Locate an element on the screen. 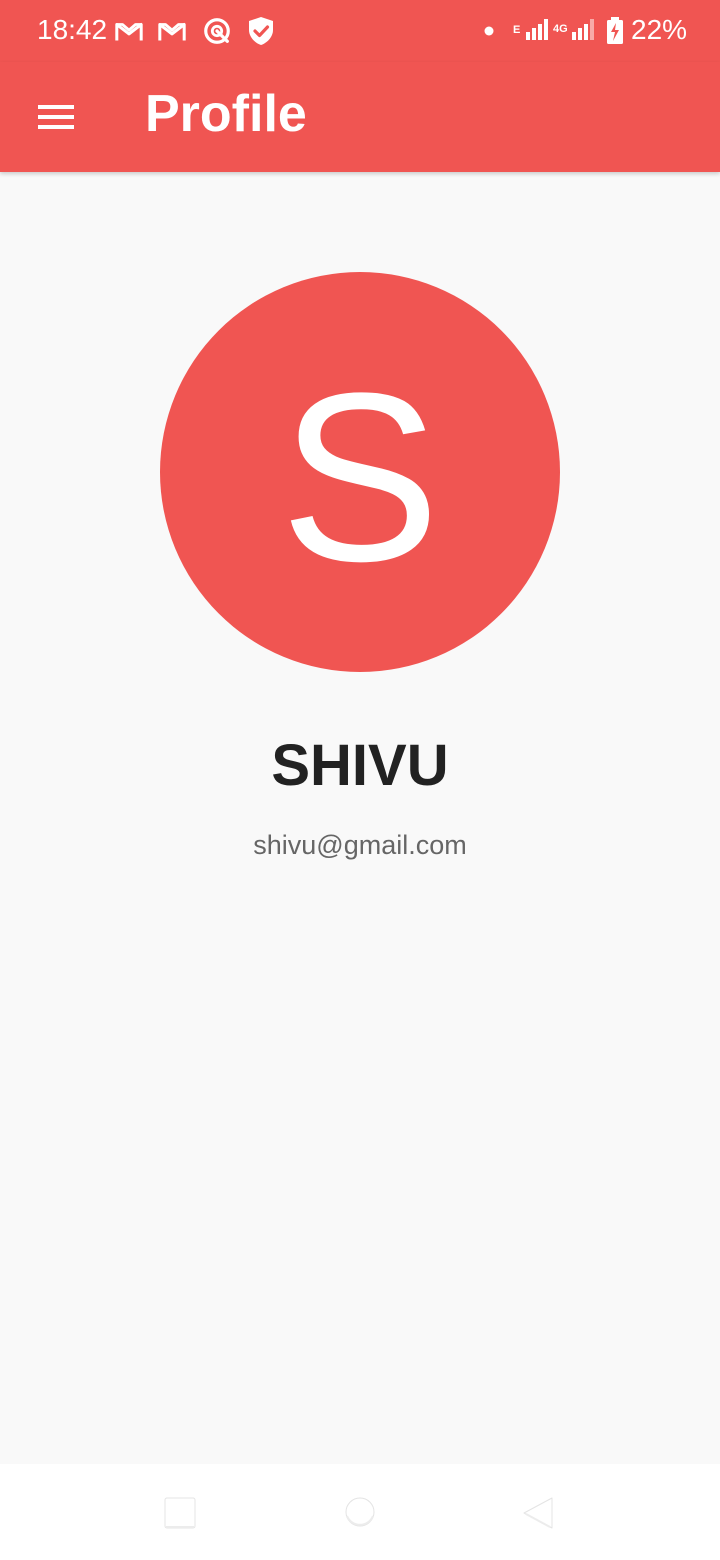 The width and height of the screenshot is (720, 1560). status-time: 18:42 is located at coordinates (72, 29).